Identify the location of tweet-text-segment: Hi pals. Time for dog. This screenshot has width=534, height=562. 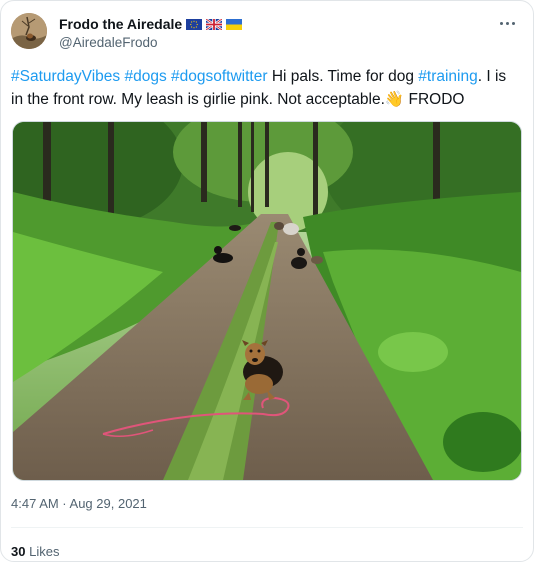
(343, 76).